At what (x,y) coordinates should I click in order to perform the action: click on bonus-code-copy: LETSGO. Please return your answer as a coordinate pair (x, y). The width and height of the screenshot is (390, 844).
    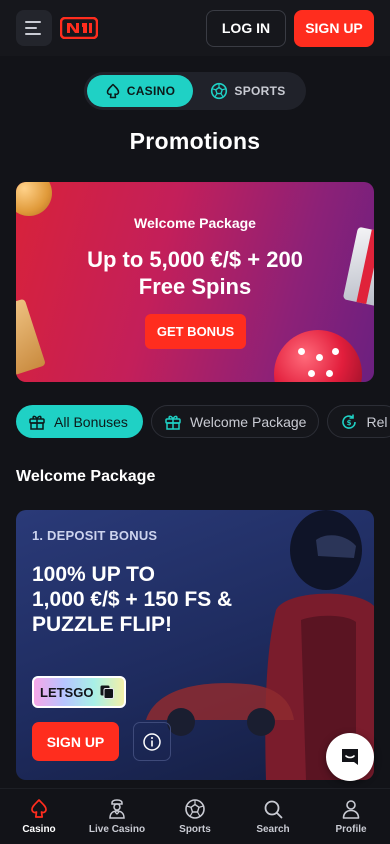
    Looking at the image, I should click on (79, 692).